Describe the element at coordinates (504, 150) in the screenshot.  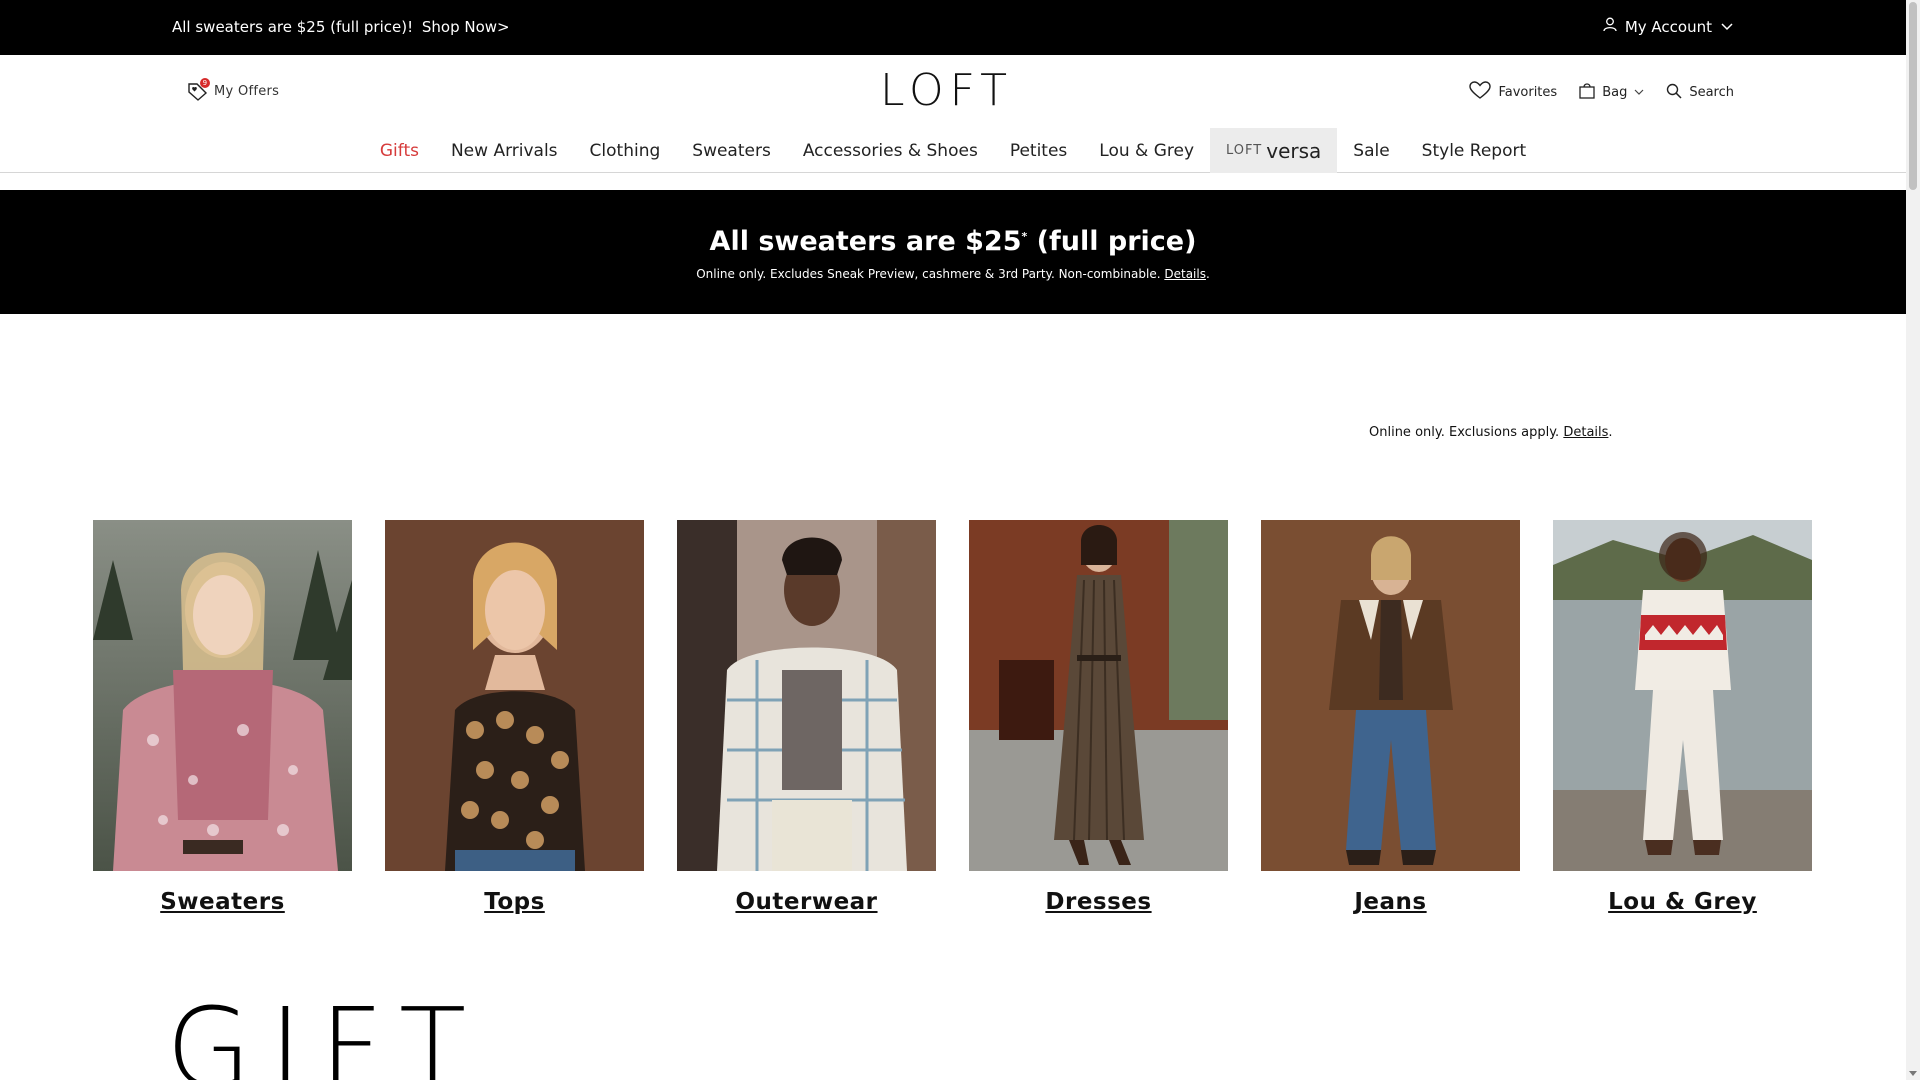
I see `nav-item-new-arrivals: New Arrivals` at that location.